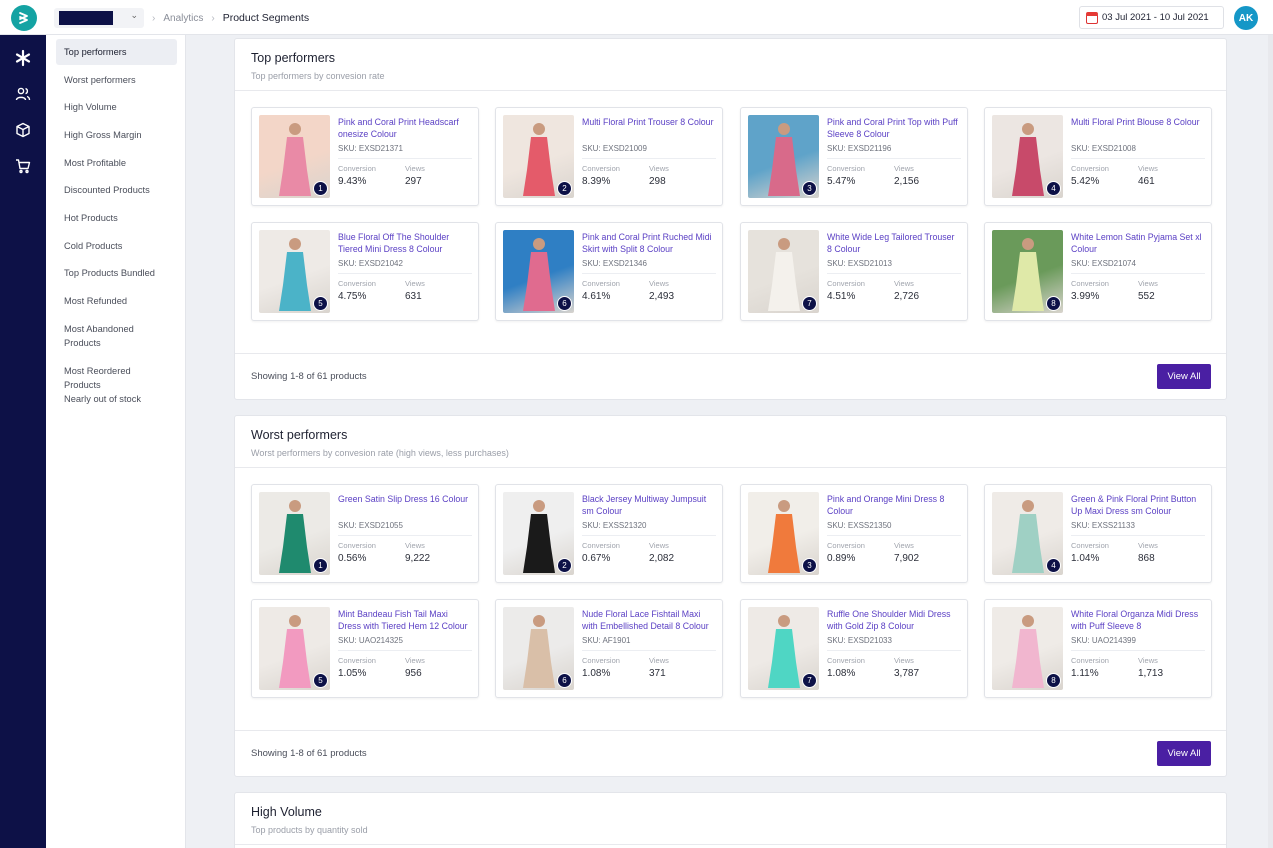 The height and width of the screenshot is (848, 1273). What do you see at coordinates (649, 506) in the screenshot?
I see `product-name-link: Black Jersey Multiway Jumpsuit sm Colour` at bounding box center [649, 506].